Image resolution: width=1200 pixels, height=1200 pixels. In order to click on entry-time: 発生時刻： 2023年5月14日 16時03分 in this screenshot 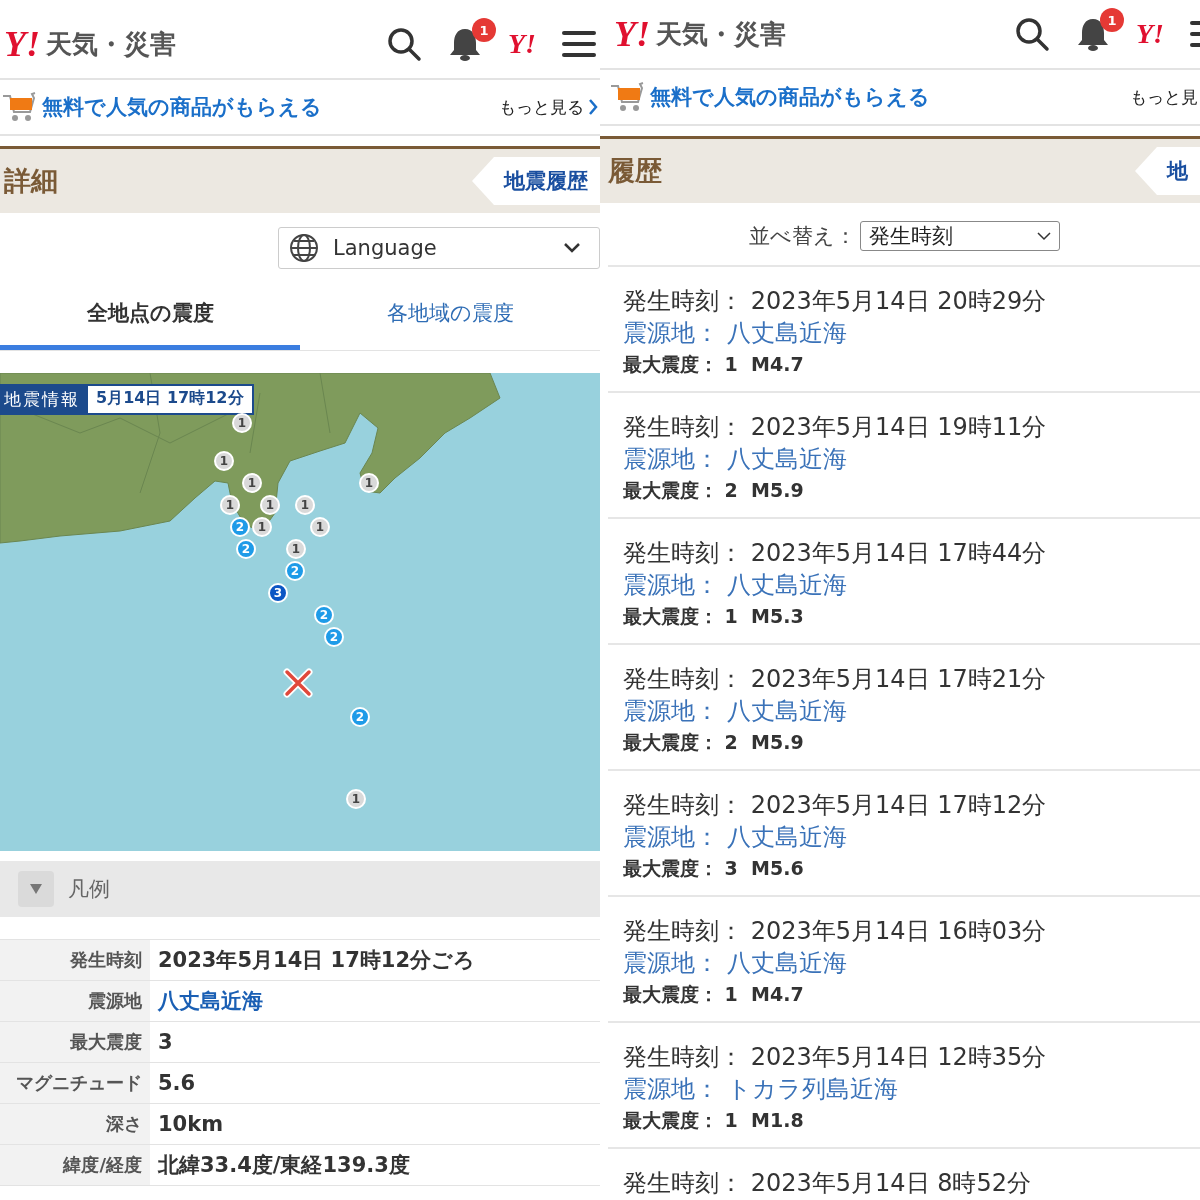, I will do `click(911, 931)`.